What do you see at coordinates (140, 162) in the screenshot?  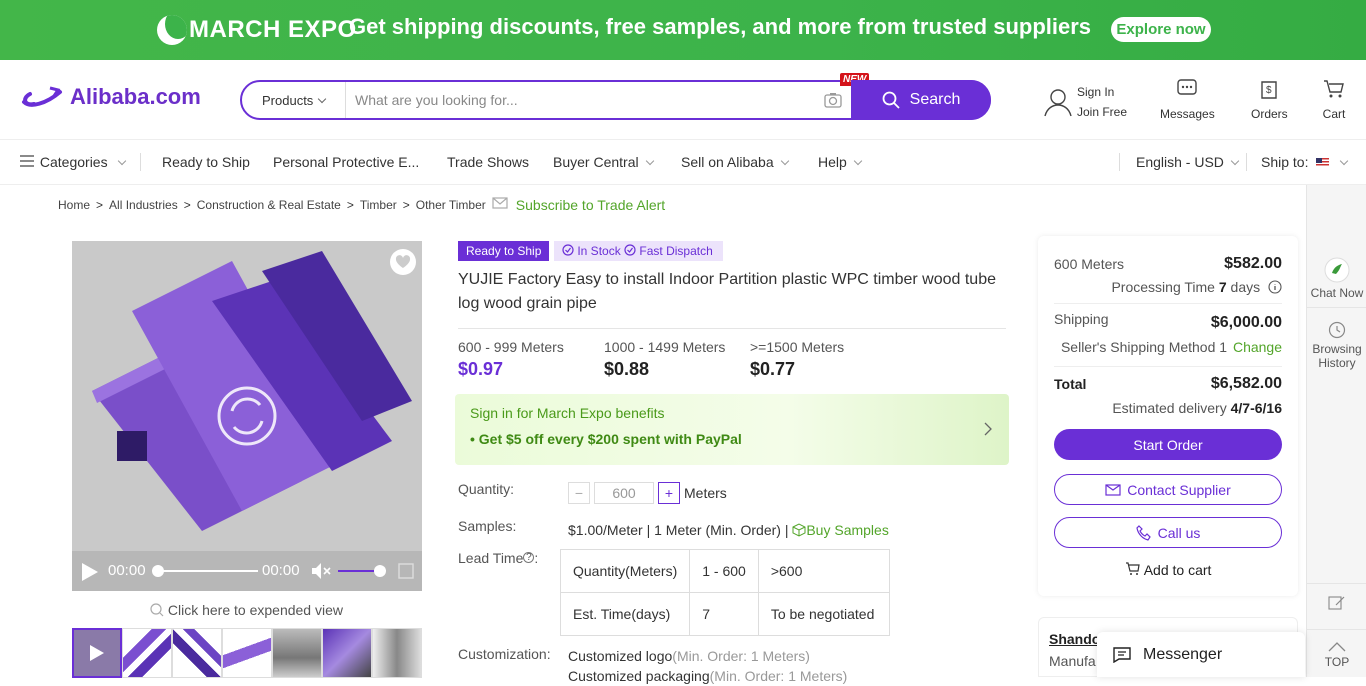 I see `nav-divider` at bounding box center [140, 162].